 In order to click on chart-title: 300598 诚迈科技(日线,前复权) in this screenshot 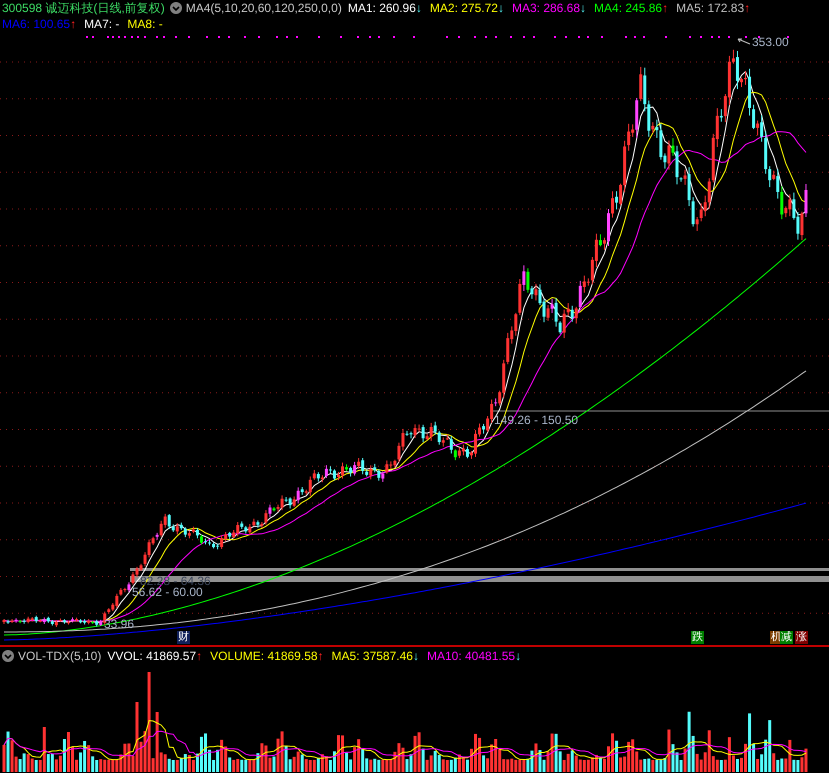, I will do `click(83, 8)`.